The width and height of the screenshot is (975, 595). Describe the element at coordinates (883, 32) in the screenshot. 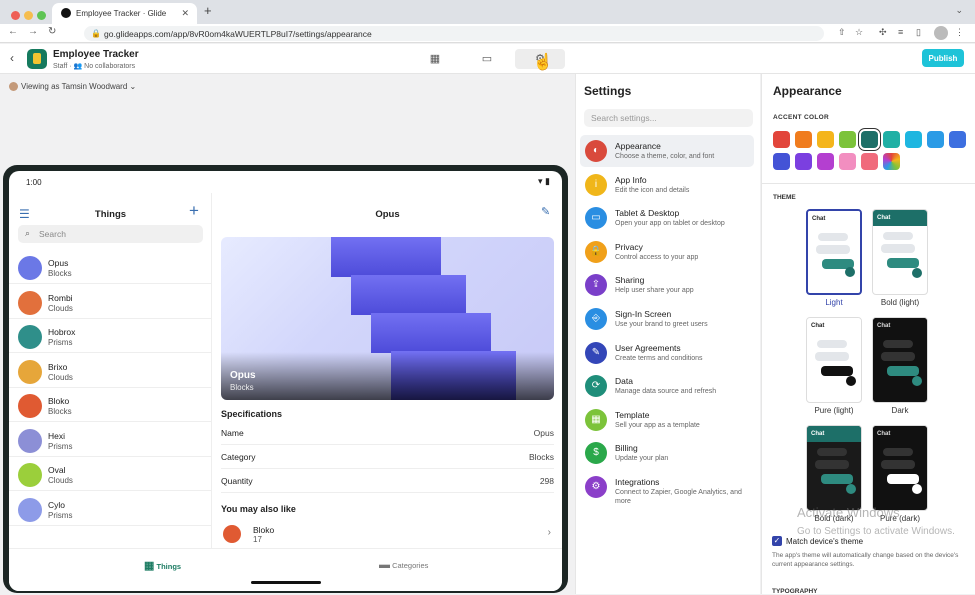

I see `extensions-puzzle-icon: ✣` at that location.